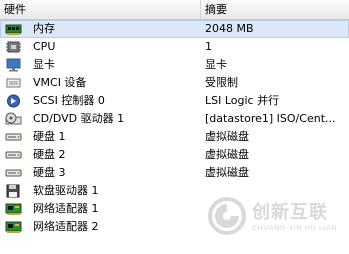  What do you see at coordinates (66, 190) in the screenshot?
I see `row-name: 软盘驱动器 1` at bounding box center [66, 190].